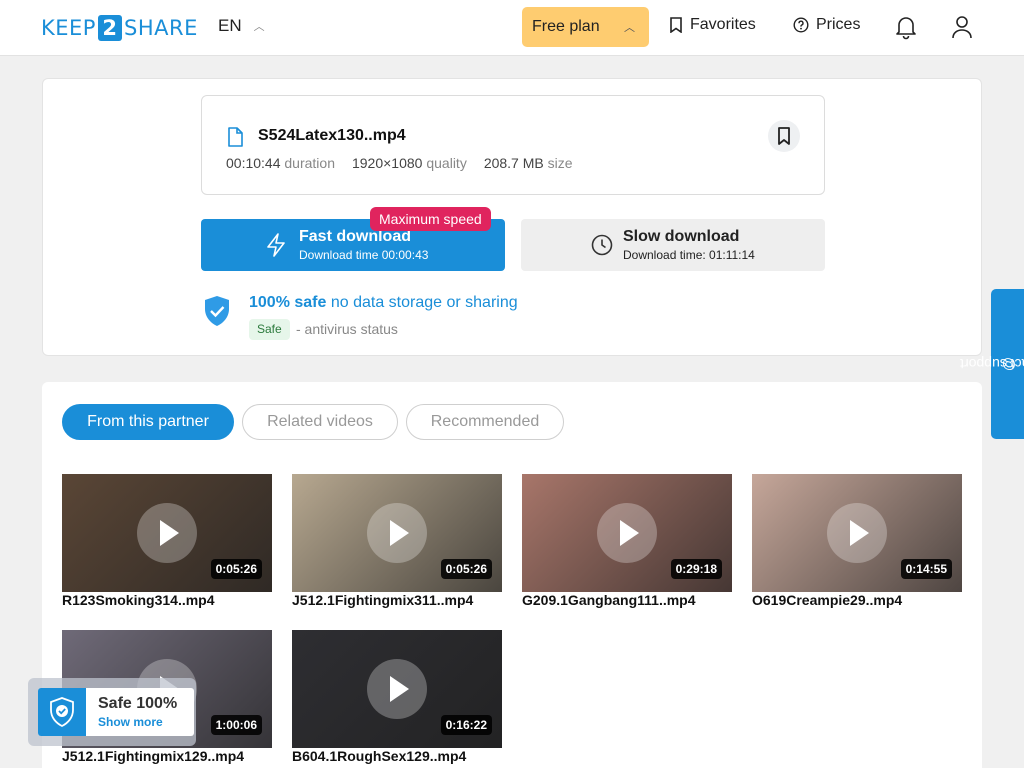  I want to click on safety-rest: no data storage or sharing, so click(424, 302).